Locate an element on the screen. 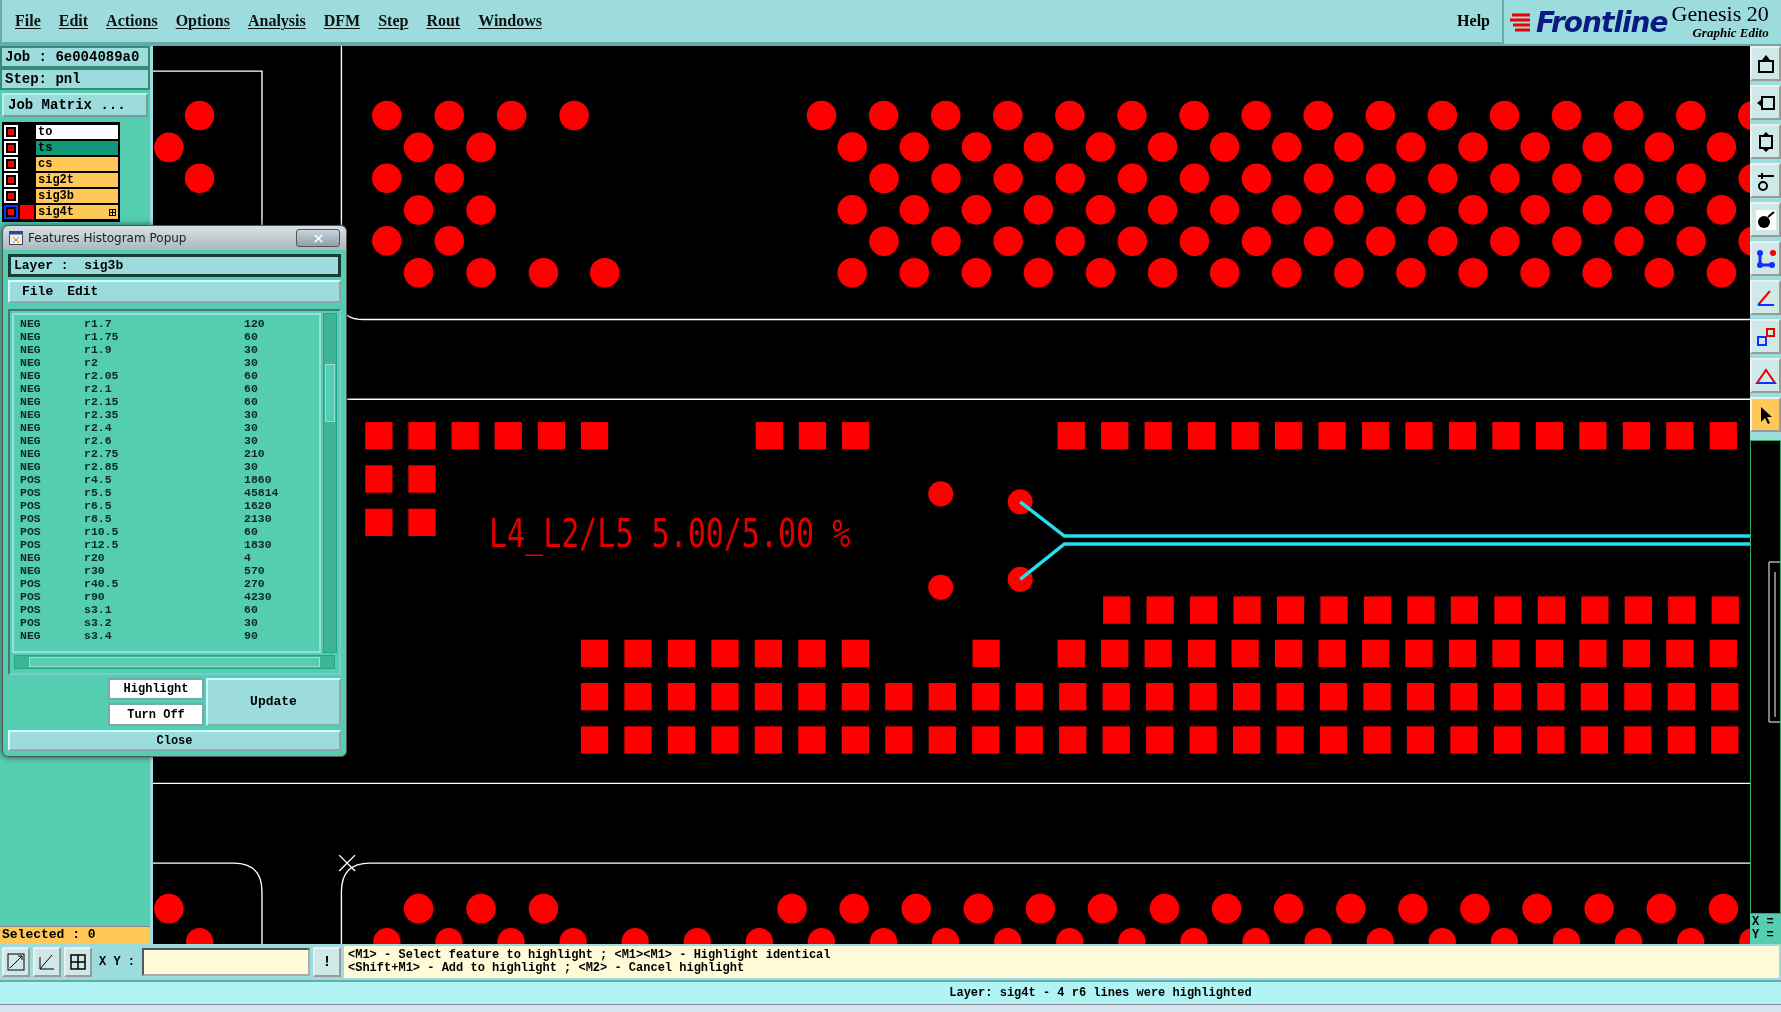 The width and height of the screenshot is (1781, 1012). symbol-cell-text: r6.5 is located at coordinates (98, 505).